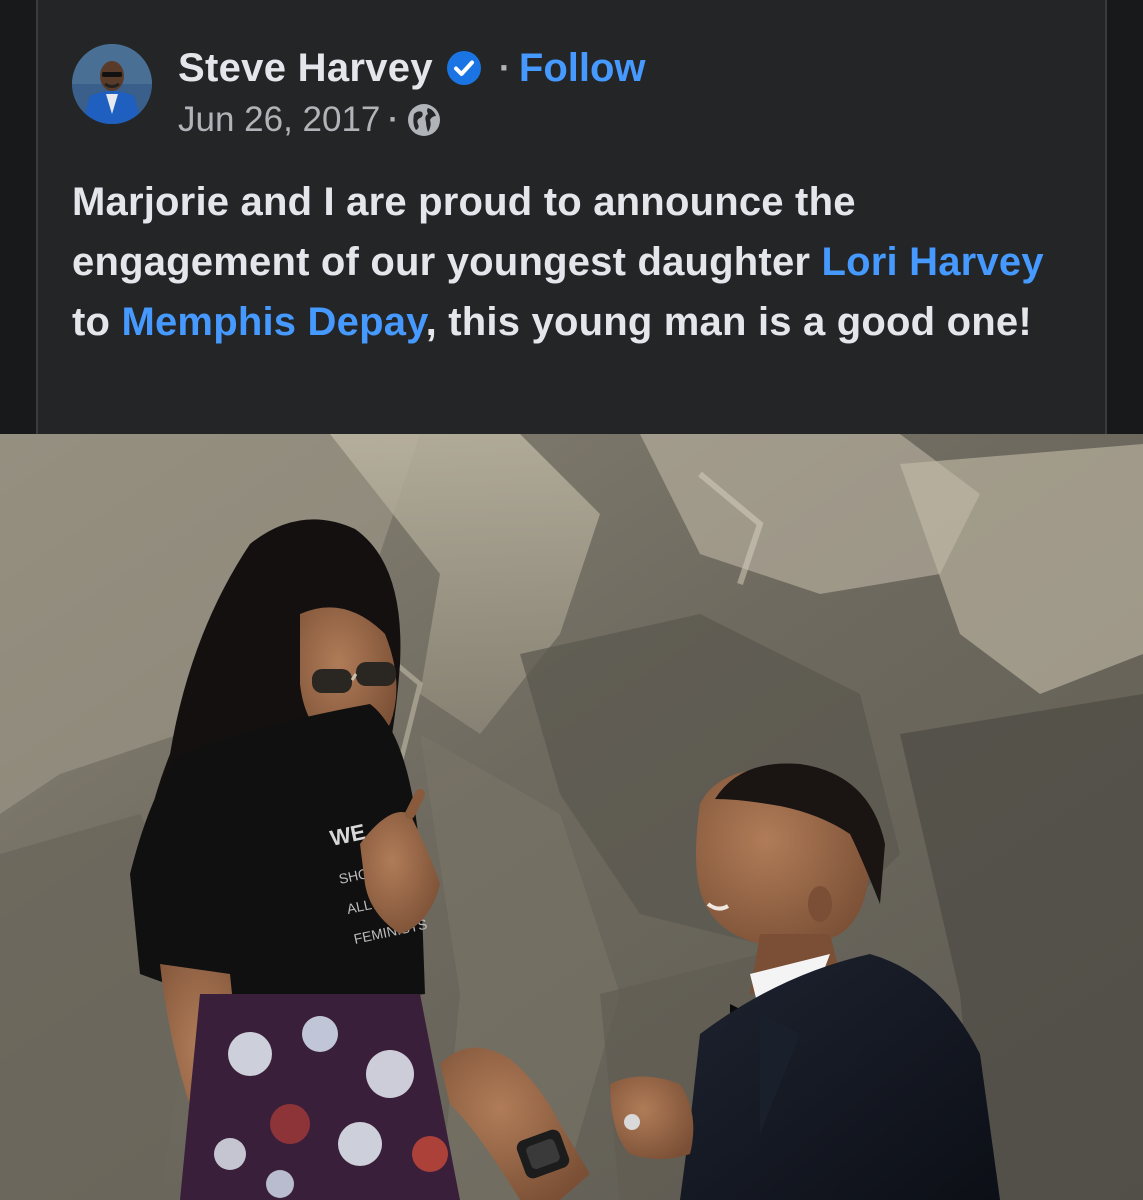 This screenshot has height=1200, width=1143. I want to click on post-text-part: , this young man is a good one!, so click(728, 322).